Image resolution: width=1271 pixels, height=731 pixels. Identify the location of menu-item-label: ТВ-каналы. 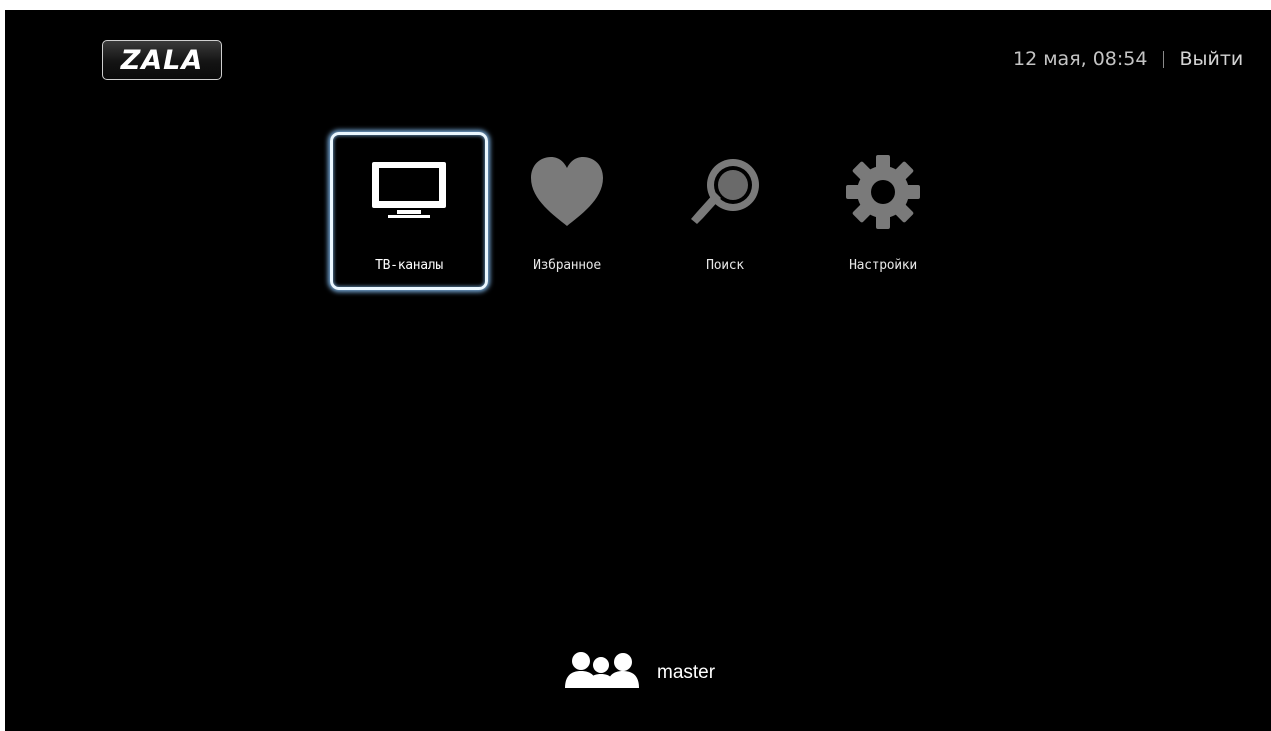
(409, 265).